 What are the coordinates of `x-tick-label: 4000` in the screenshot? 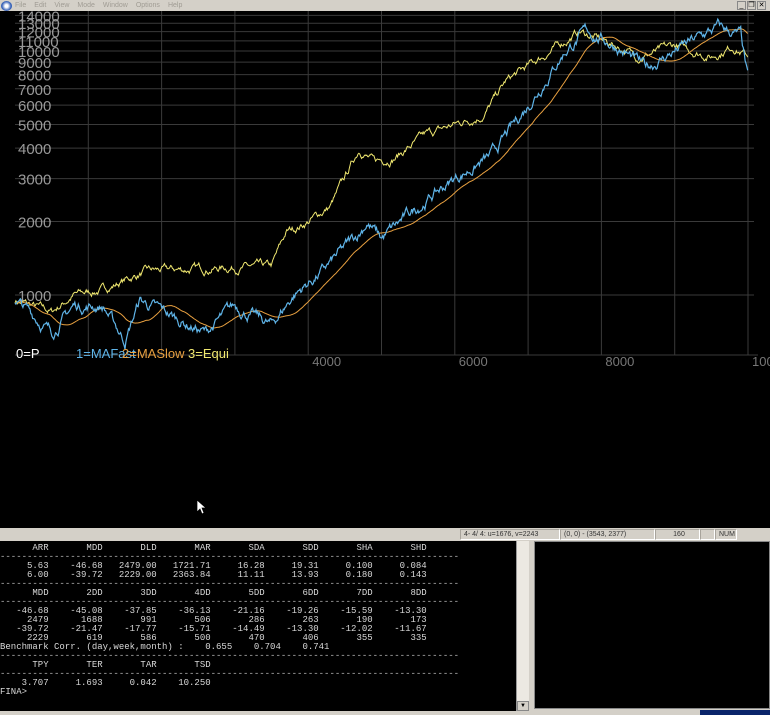 It's located at (326, 361).